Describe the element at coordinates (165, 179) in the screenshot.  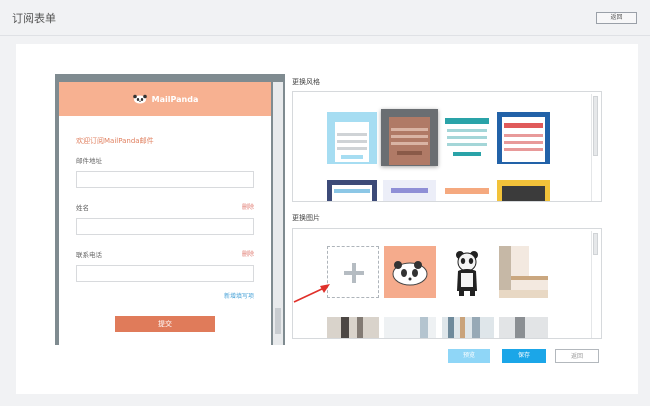
I see `email-field` at that location.